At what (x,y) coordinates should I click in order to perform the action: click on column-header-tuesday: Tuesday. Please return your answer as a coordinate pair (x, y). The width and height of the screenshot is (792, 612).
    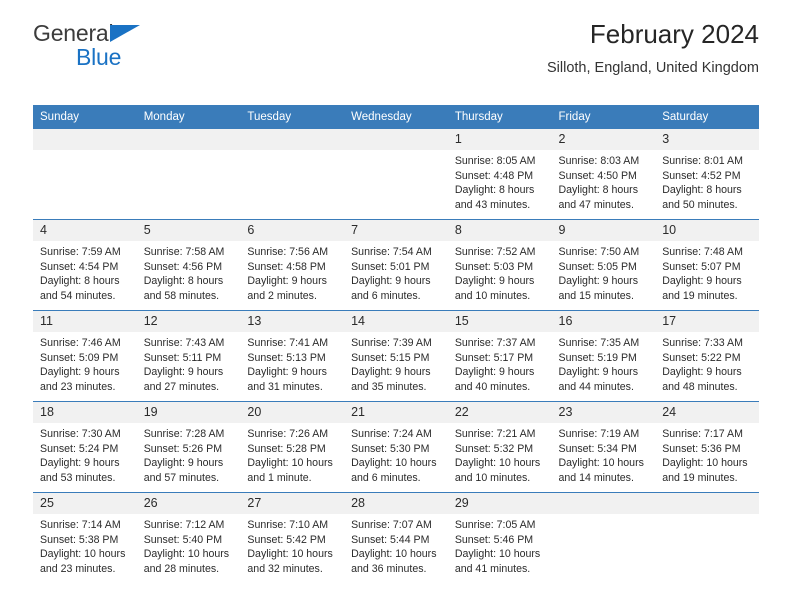
    Looking at the image, I should click on (292, 117).